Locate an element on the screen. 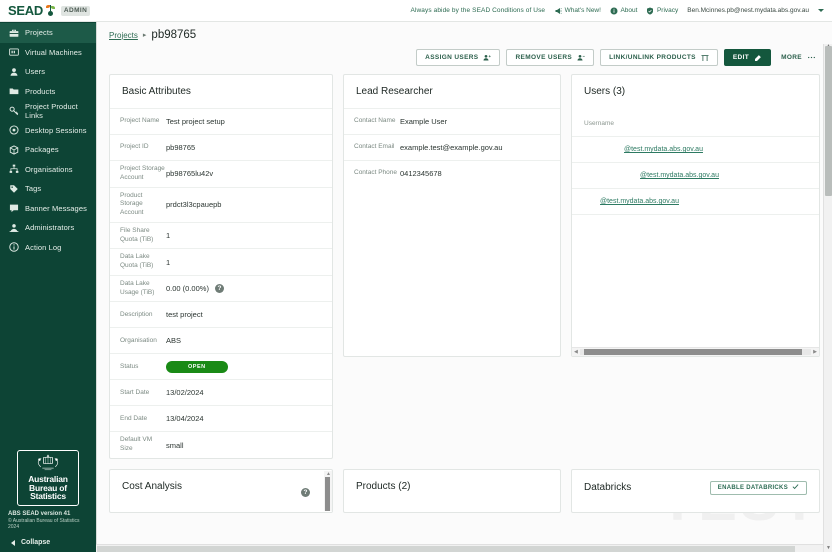  remove-users-button: REMOVE USERS is located at coordinates (550, 57).